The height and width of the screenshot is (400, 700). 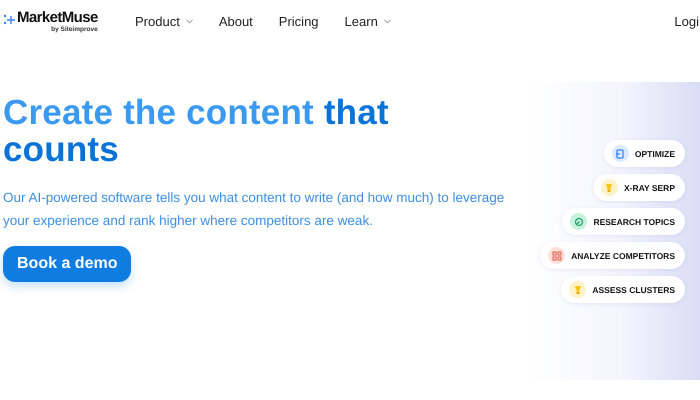 What do you see at coordinates (67, 264) in the screenshot?
I see `book-demo-button: Book a demo` at bounding box center [67, 264].